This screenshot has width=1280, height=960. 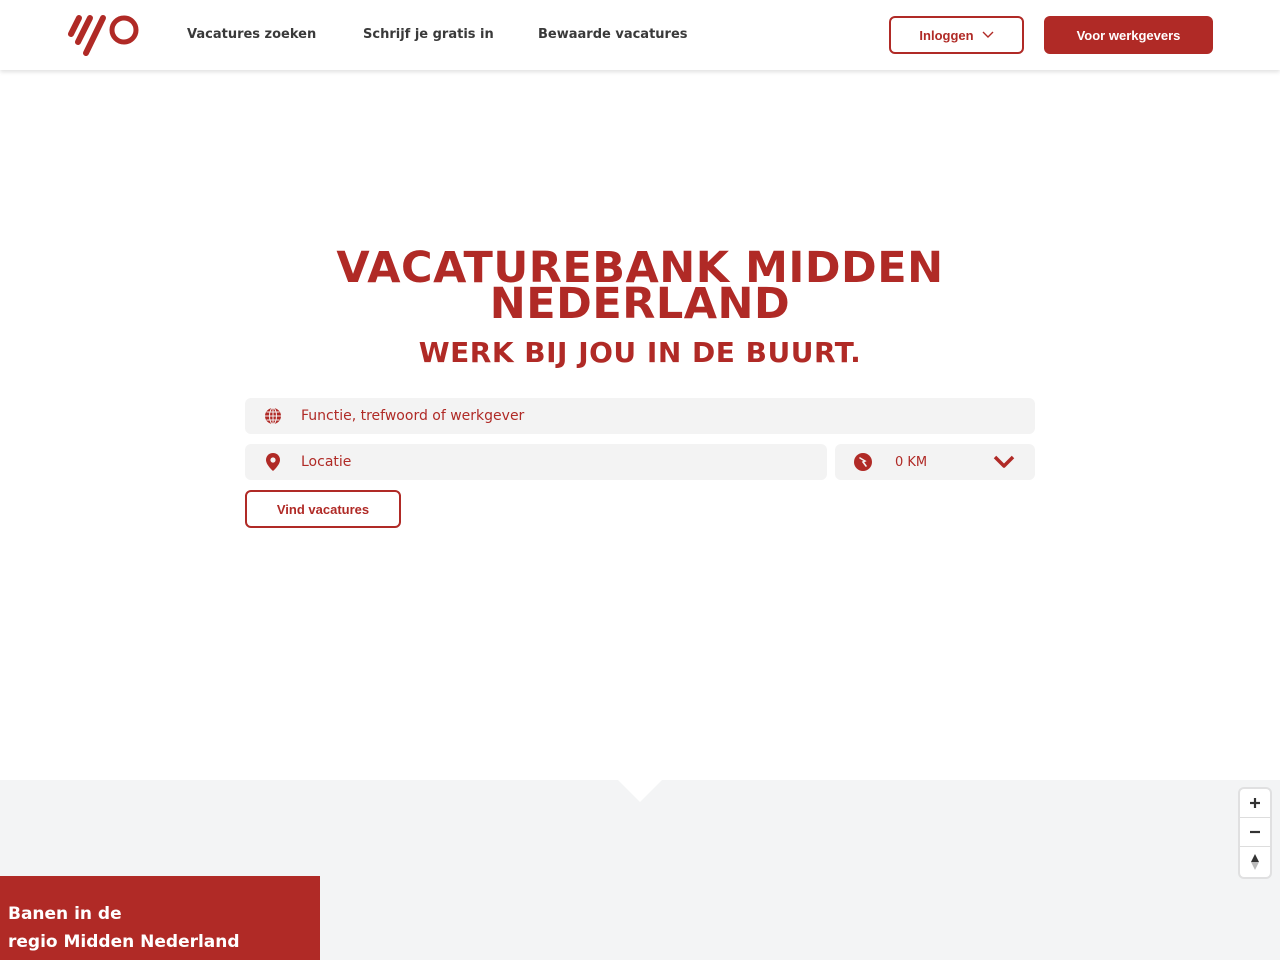 I want to click on nav-bewaarde-vacatures: Bewaarde vacatures, so click(x=613, y=35).